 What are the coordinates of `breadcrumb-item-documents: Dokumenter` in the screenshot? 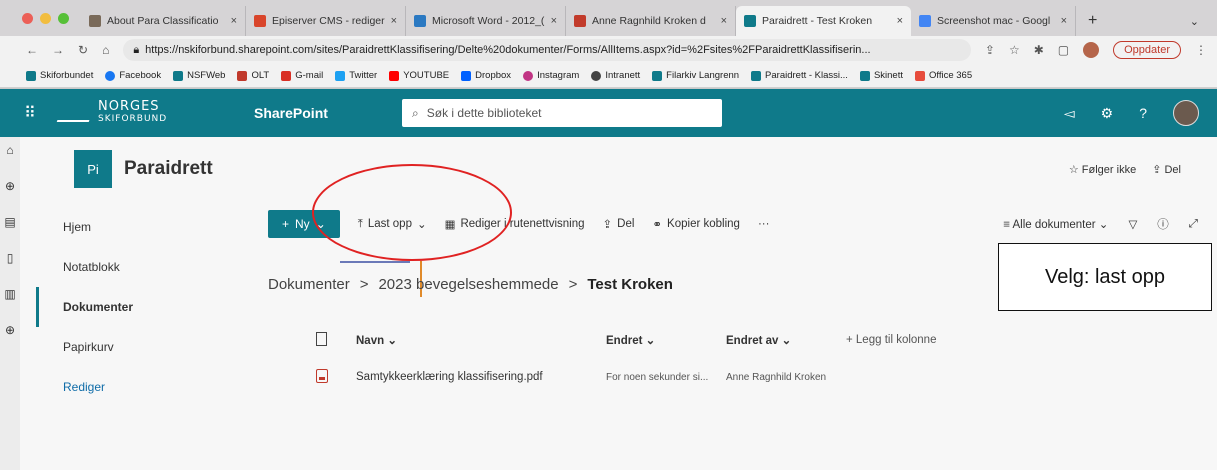 It's located at (309, 284).